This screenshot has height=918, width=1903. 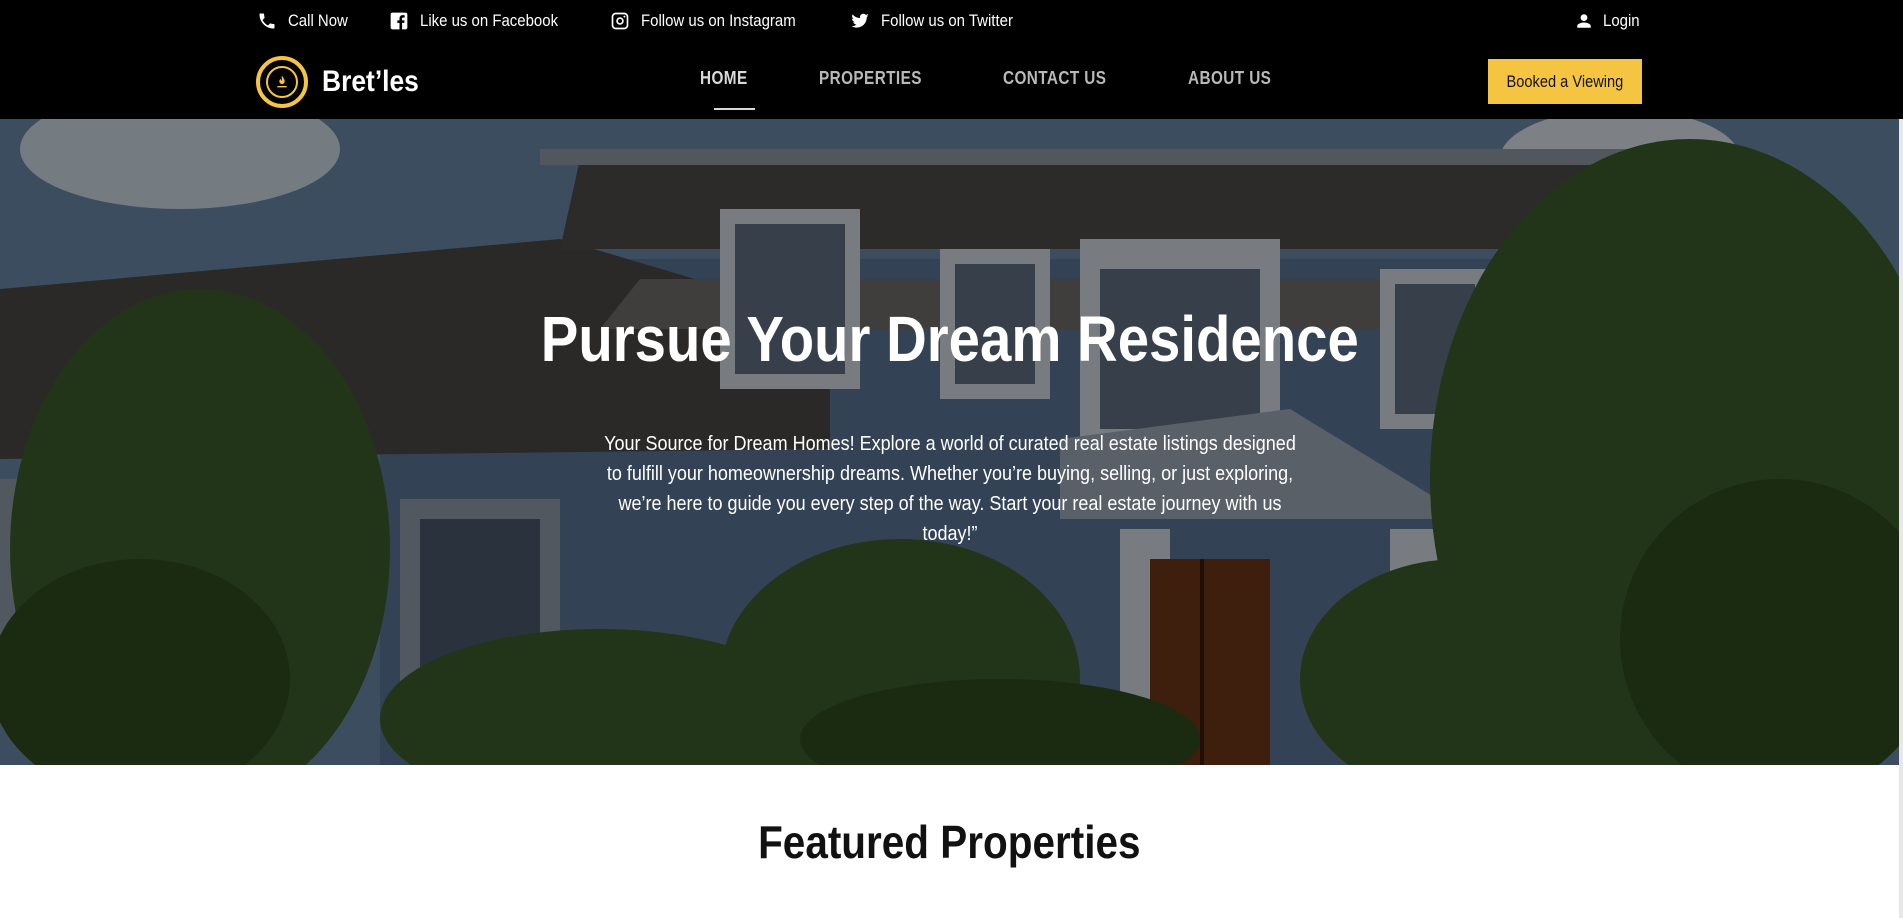 I want to click on user-icon, so click(x=1584, y=21).